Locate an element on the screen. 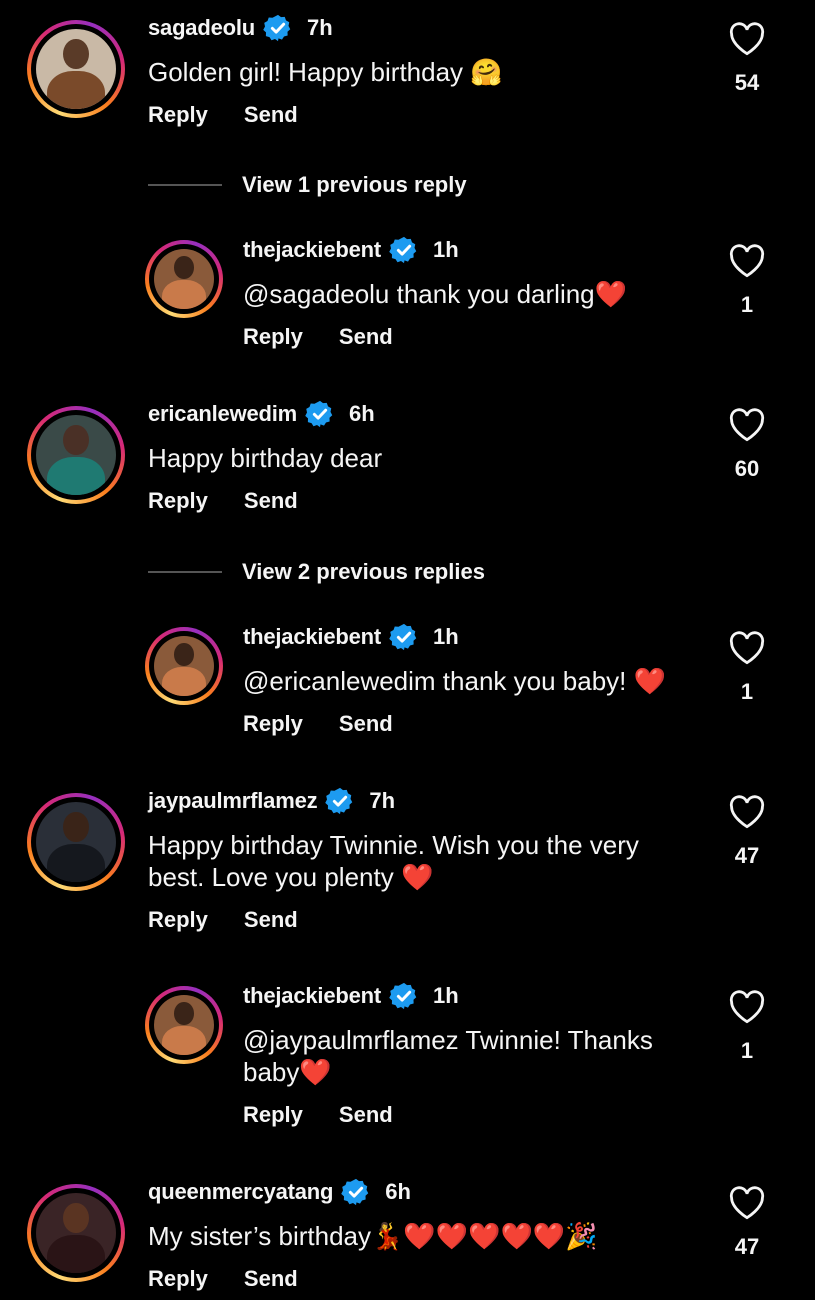 This screenshot has height=1300, width=815. like-group: 54 is located at coordinates (747, 59).